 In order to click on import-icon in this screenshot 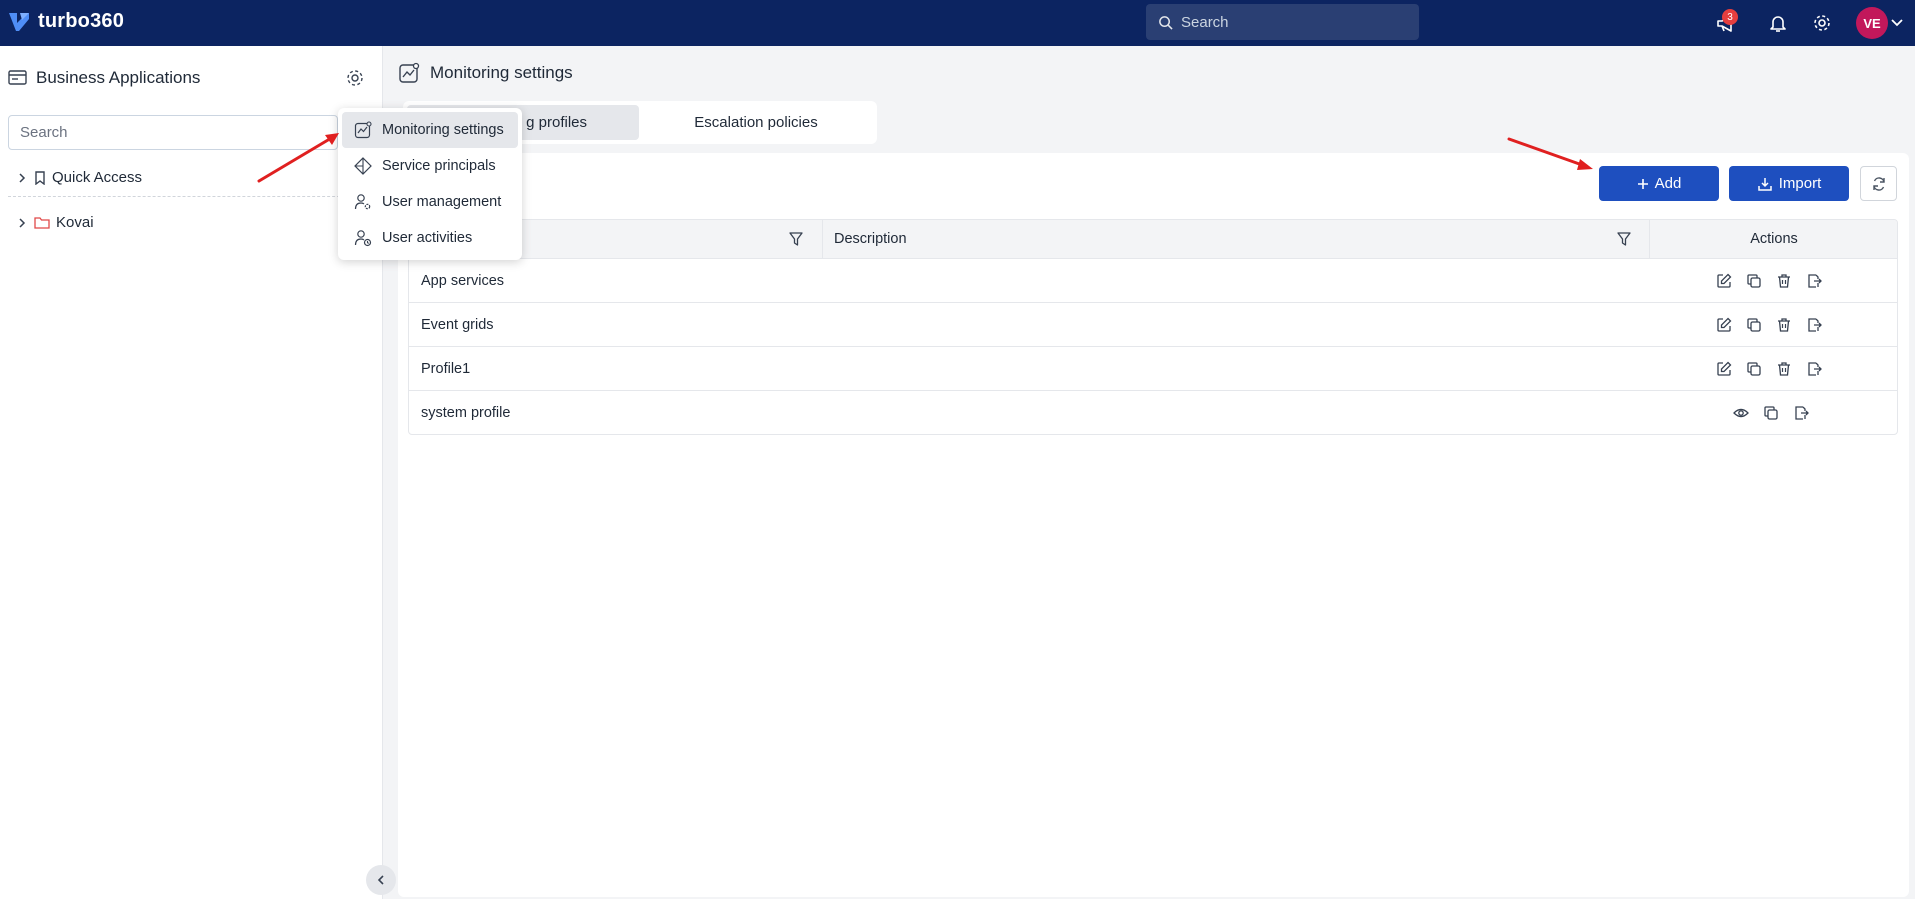, I will do `click(1765, 184)`.